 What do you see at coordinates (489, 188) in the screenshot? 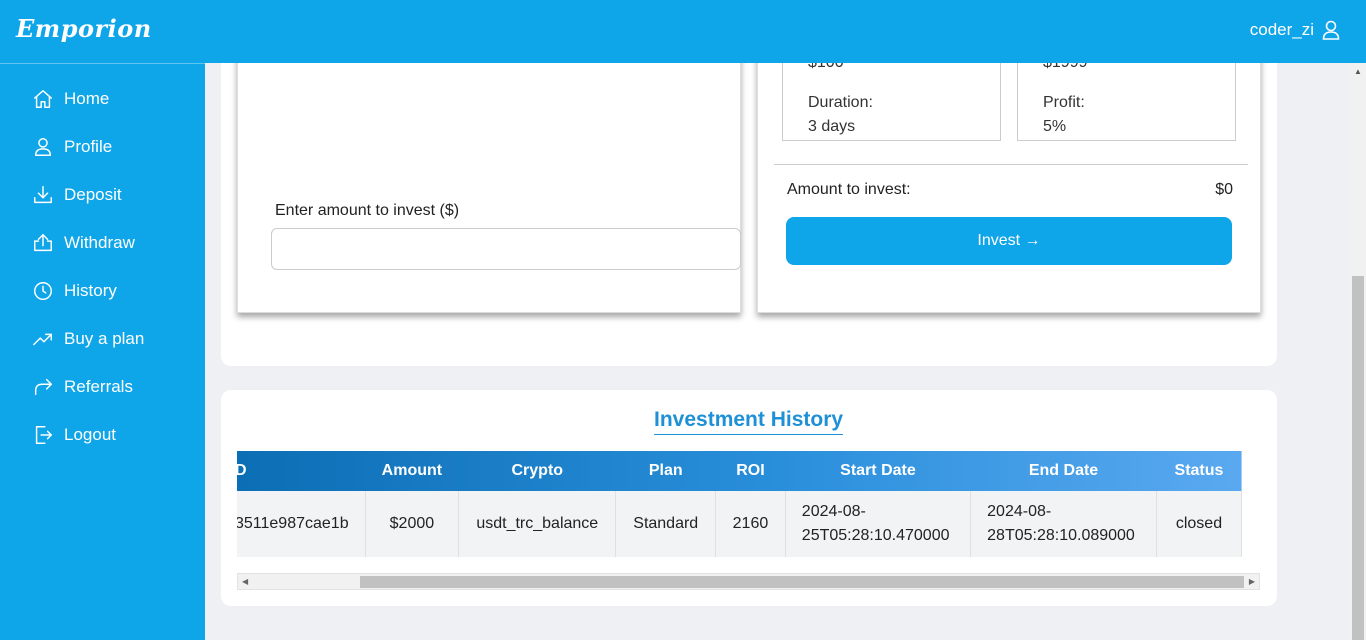
I see `amount-panel: Enter amount to invest ($)` at bounding box center [489, 188].